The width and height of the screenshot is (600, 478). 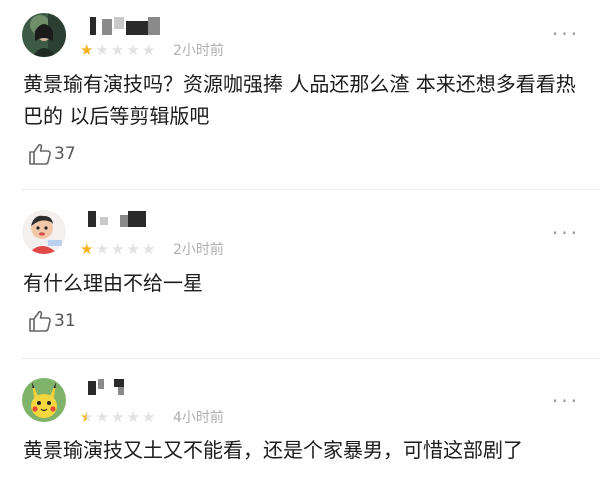 I want to click on user-avatar-pikachu-icon, so click(x=44, y=400).